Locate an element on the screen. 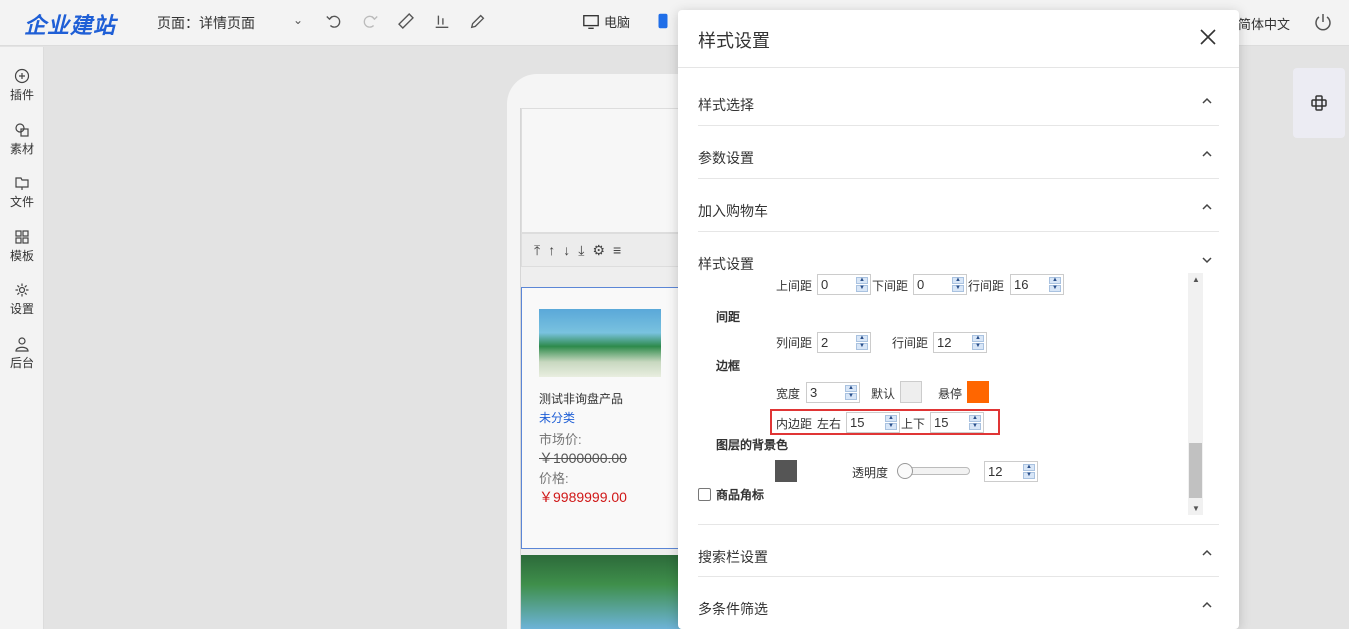 The width and height of the screenshot is (1349, 629). top-margin-input: 0 ▲ ▼ is located at coordinates (844, 284).